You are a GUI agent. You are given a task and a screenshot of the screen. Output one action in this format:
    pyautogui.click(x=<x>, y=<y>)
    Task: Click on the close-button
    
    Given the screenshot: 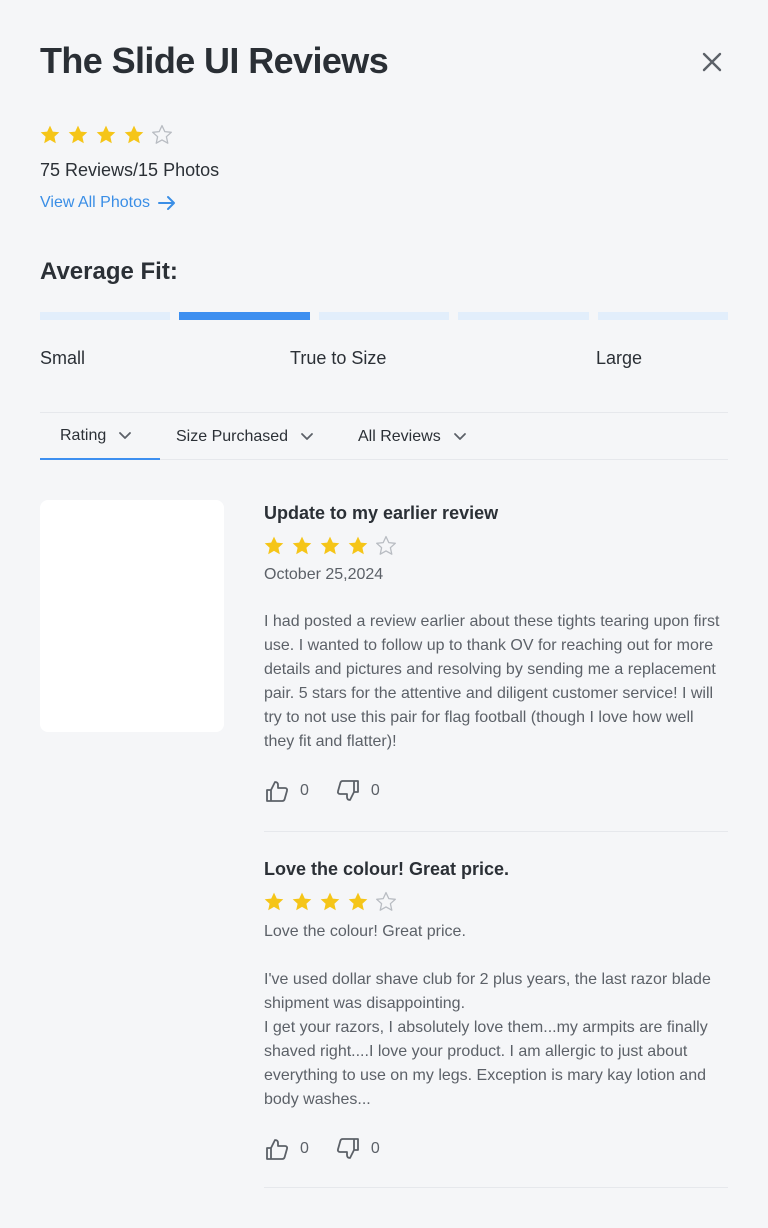 What is the action you would take?
    pyautogui.click(x=712, y=62)
    